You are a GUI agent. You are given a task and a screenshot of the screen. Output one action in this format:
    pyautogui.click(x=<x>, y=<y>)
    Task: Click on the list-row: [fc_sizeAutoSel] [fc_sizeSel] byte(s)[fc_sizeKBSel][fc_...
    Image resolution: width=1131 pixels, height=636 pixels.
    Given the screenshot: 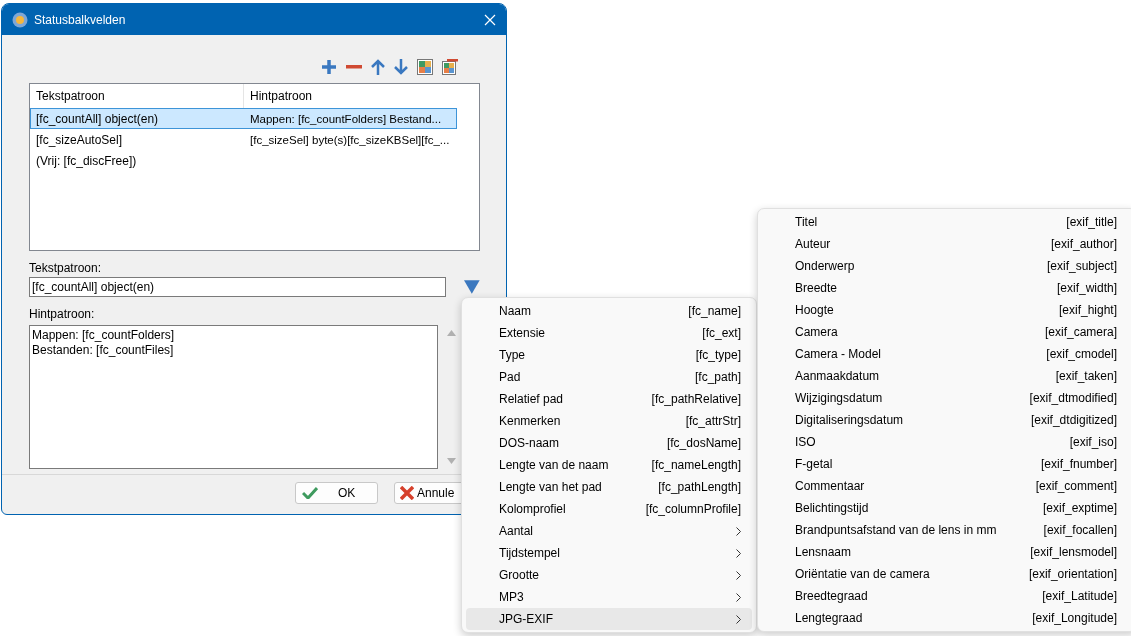 What is the action you would take?
    pyautogui.click(x=243, y=139)
    